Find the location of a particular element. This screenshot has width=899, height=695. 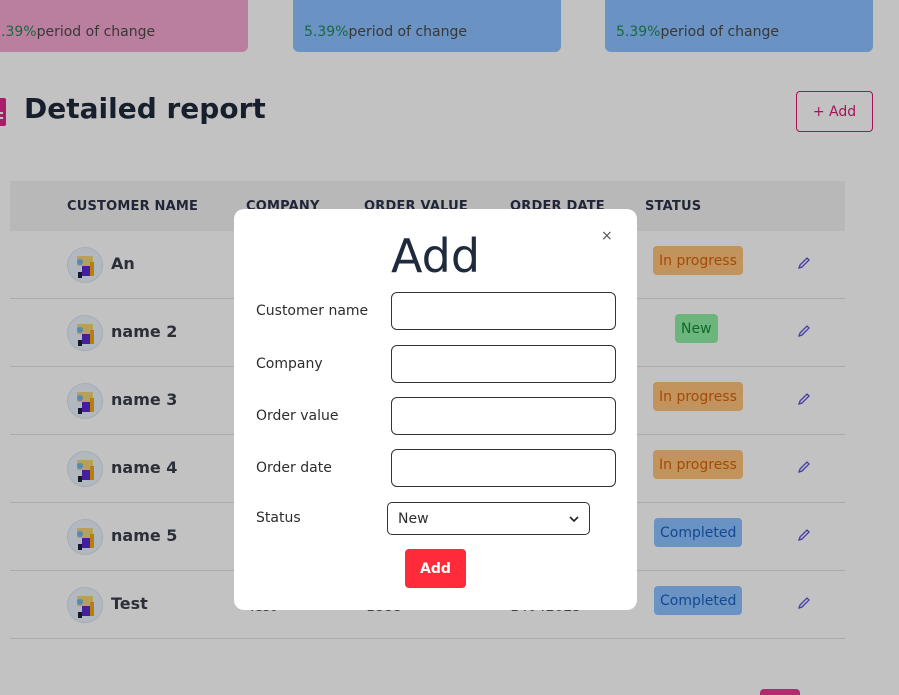

modal-title: Add is located at coordinates (435, 256).